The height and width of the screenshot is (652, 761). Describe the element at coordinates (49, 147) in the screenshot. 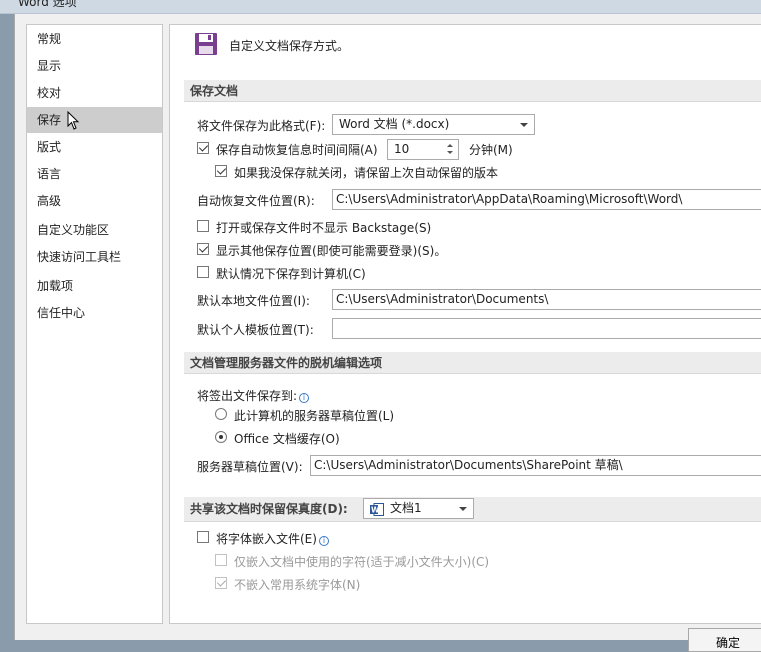

I see `sidebar-item-label: 版式` at that location.